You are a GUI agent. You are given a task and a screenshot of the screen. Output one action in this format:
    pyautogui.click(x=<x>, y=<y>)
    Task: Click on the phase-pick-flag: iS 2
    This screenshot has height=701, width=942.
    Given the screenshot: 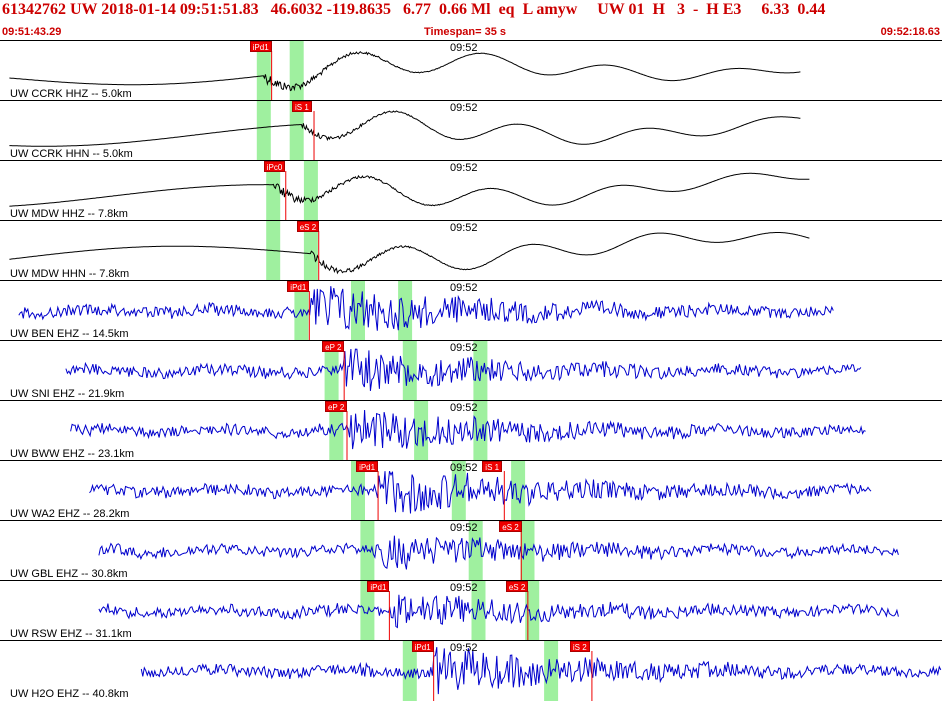 What is the action you would take?
    pyautogui.click(x=579, y=646)
    